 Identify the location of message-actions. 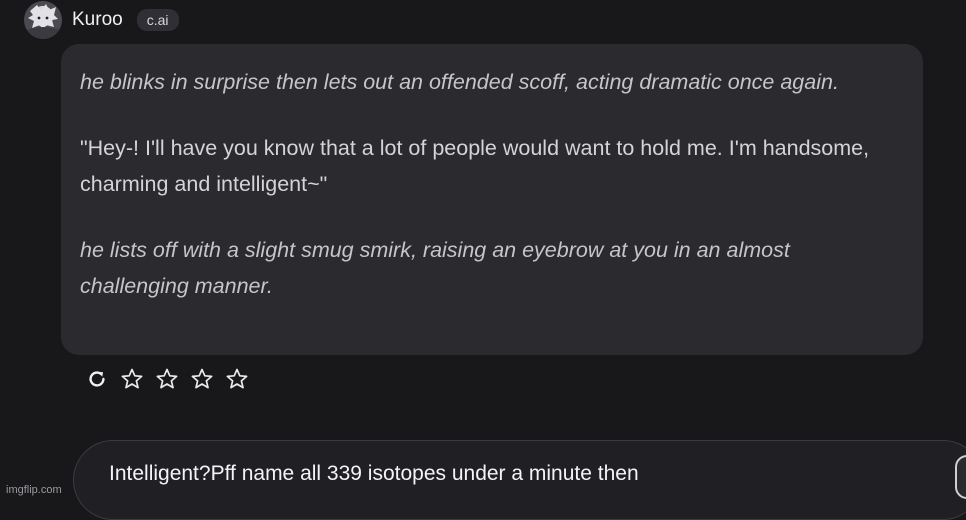
(171, 379).